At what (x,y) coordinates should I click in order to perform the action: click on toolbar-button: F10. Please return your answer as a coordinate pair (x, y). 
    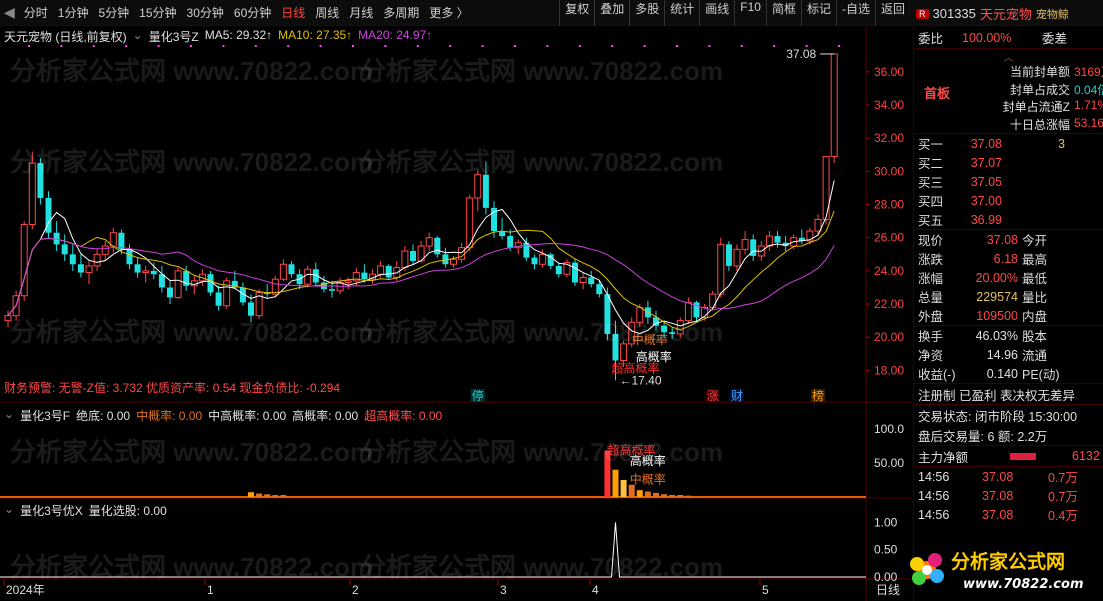
    Looking at the image, I should click on (750, 13).